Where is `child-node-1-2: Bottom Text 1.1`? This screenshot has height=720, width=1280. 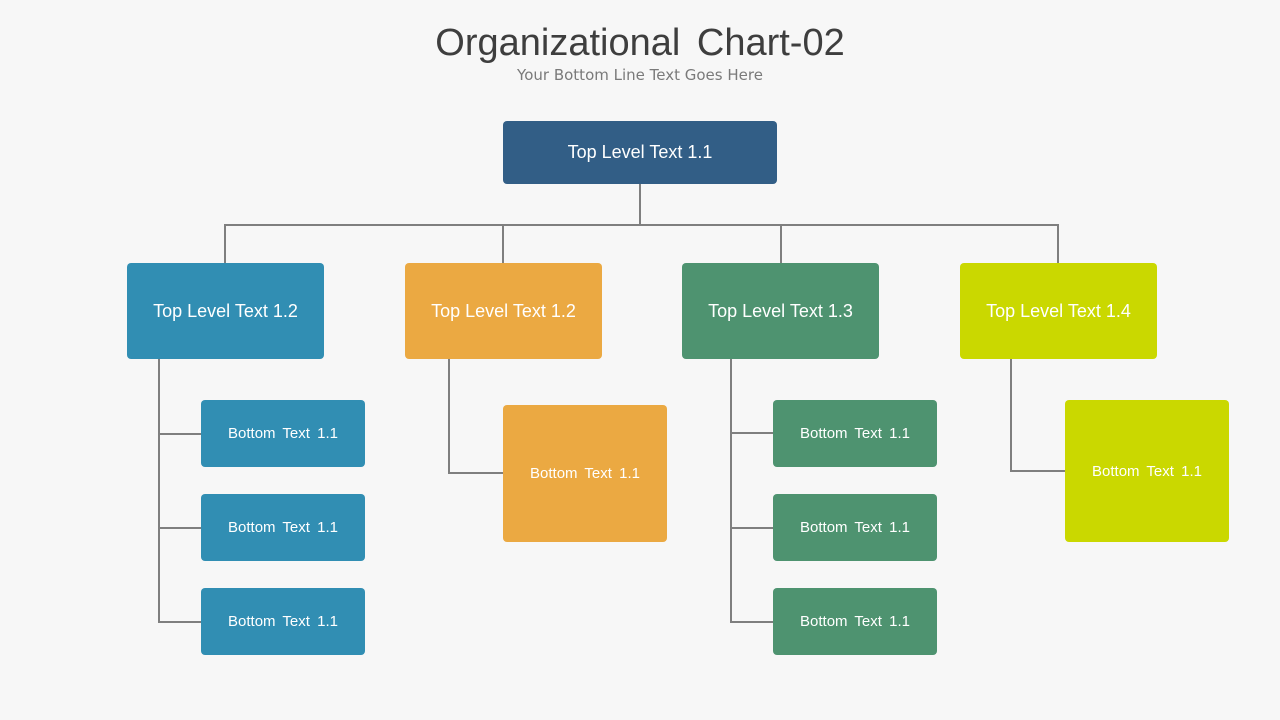 child-node-1-2: Bottom Text 1.1 is located at coordinates (283, 527).